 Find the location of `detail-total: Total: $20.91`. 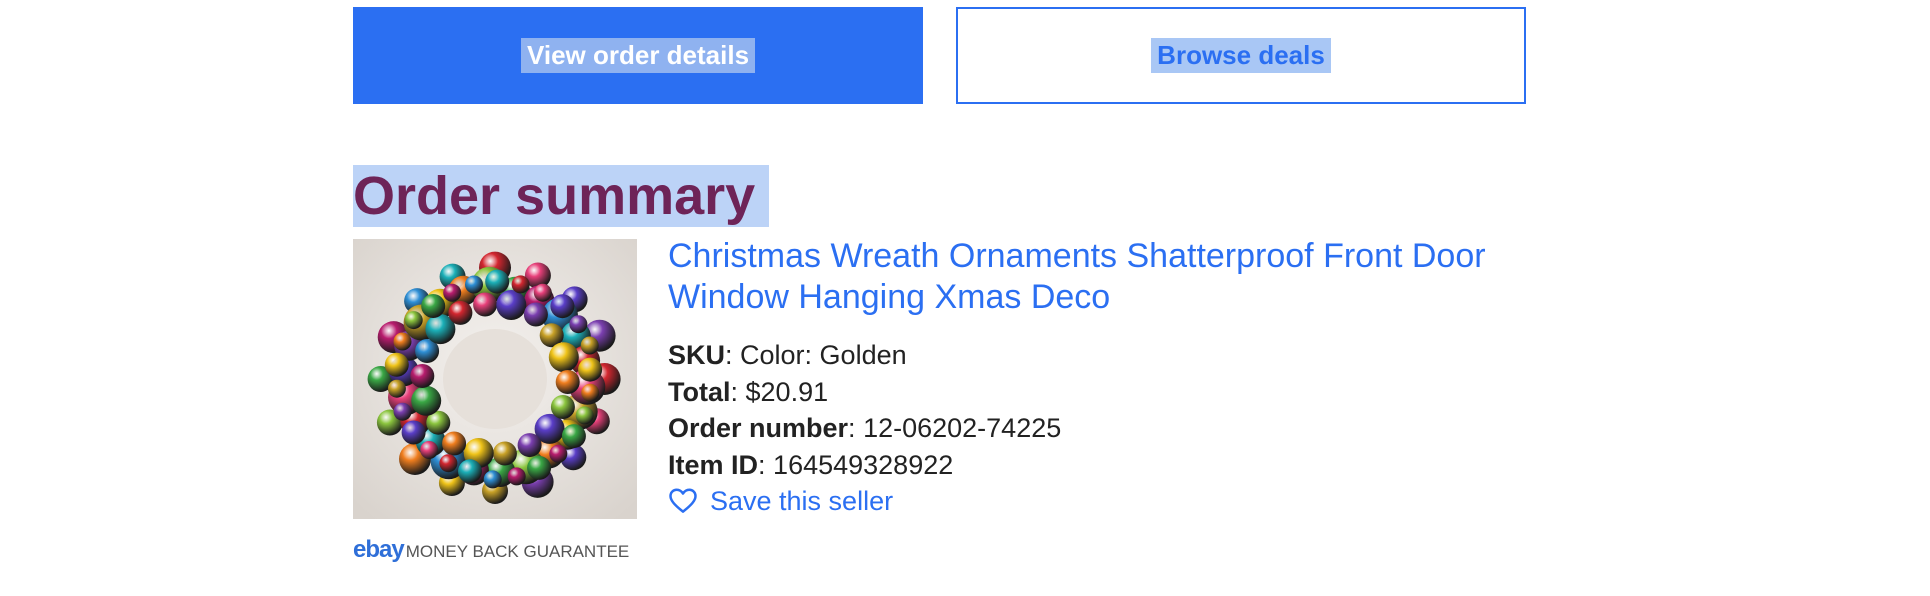

detail-total: Total: $20.91 is located at coordinates (748, 391).